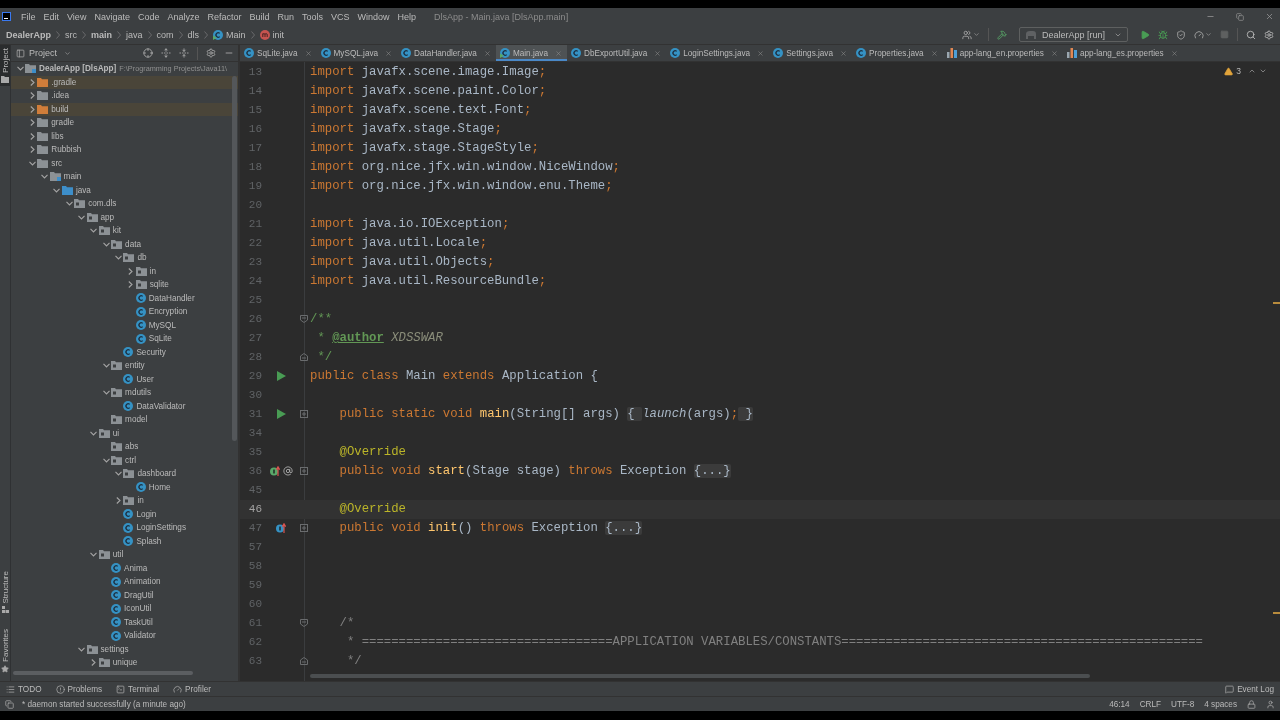 The height and width of the screenshot is (720, 1280). What do you see at coordinates (718, 53) in the screenshot?
I see `editor-tab: LoginSettings.java` at bounding box center [718, 53].